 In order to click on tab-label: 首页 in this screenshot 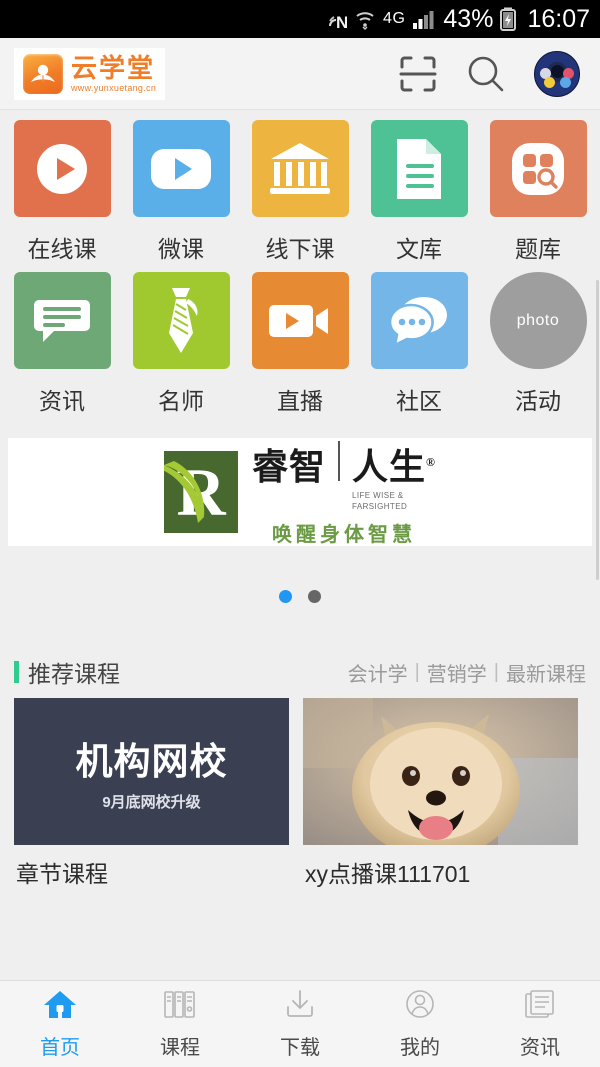, I will do `click(60, 1048)`.